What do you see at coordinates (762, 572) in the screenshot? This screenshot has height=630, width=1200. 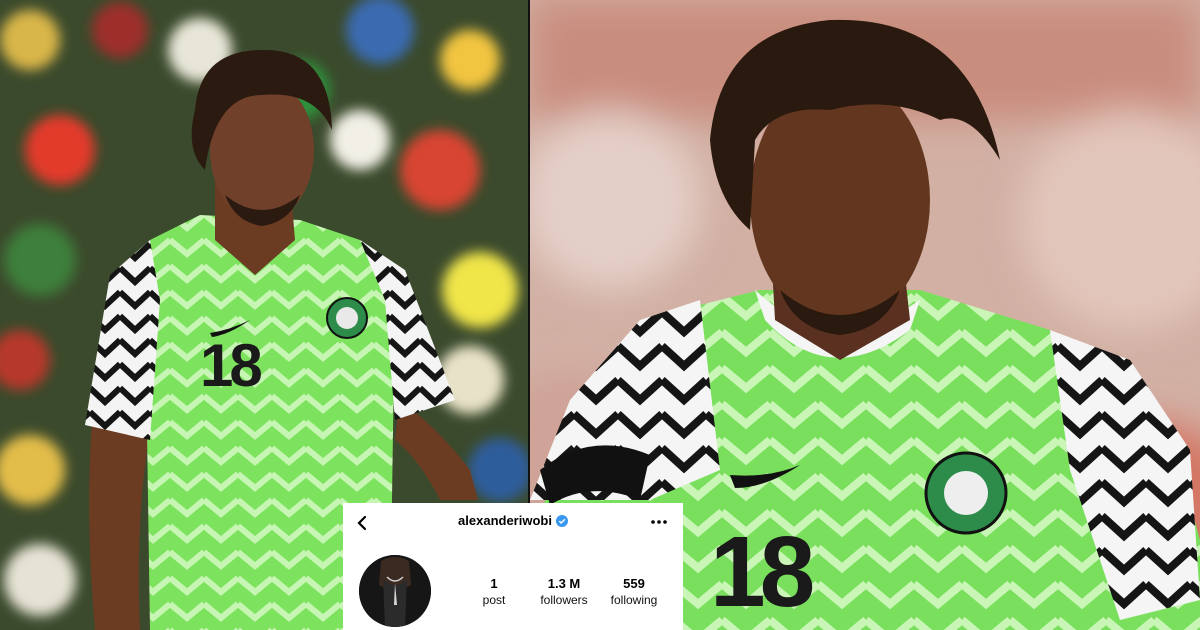 I see `jersey-number-right: 18` at bounding box center [762, 572].